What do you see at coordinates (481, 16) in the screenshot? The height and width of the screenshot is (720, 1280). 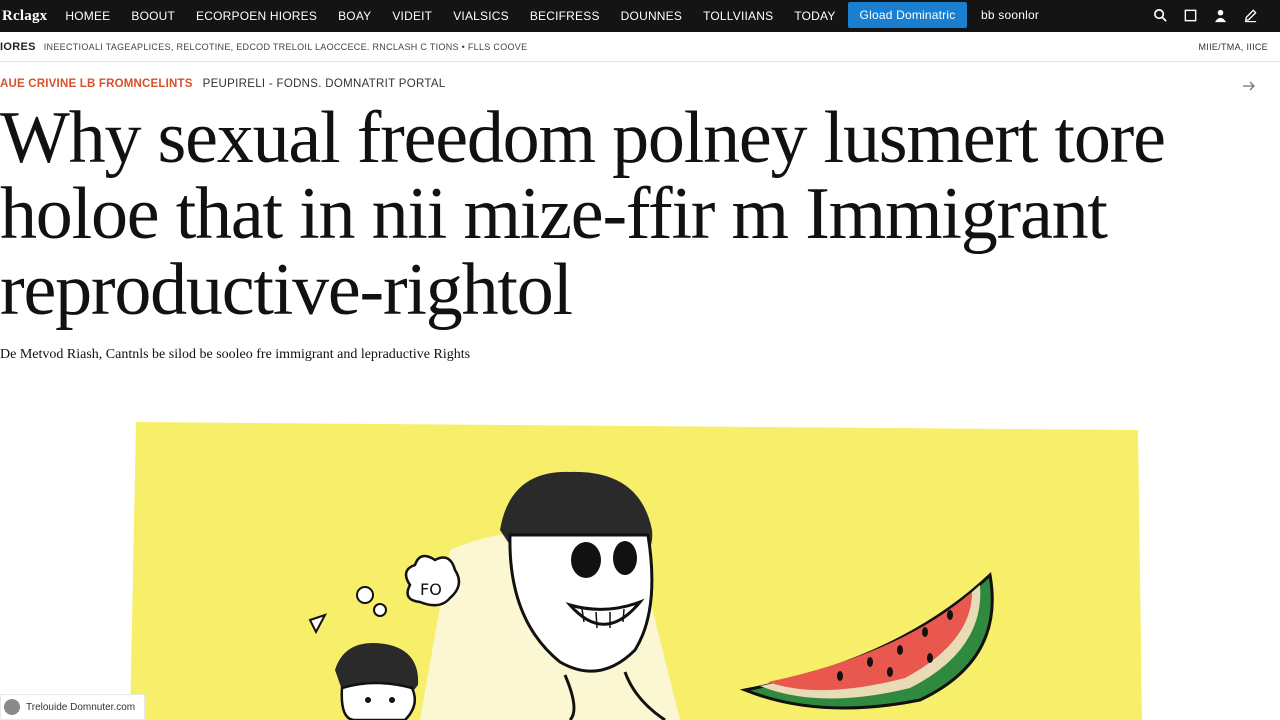 I see `nav-item: VIALSICS` at bounding box center [481, 16].